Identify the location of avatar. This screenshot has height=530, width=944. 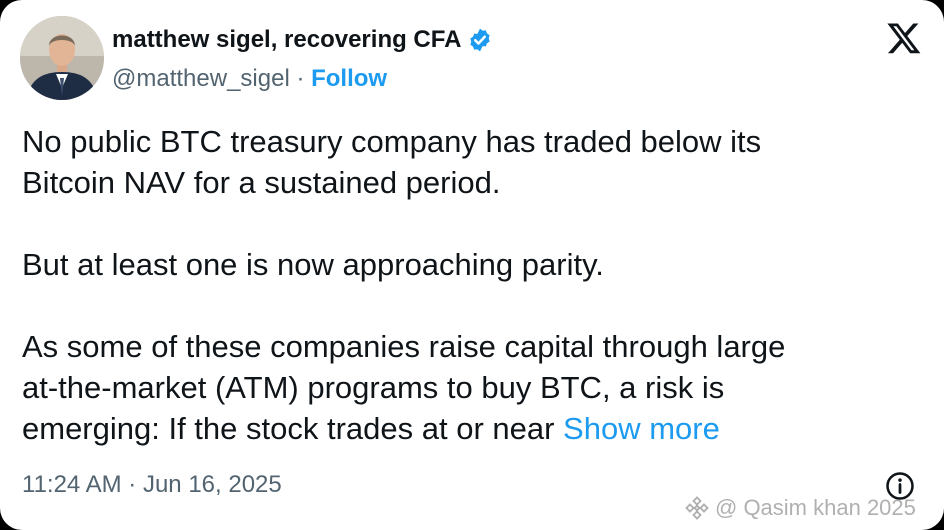
(62, 58).